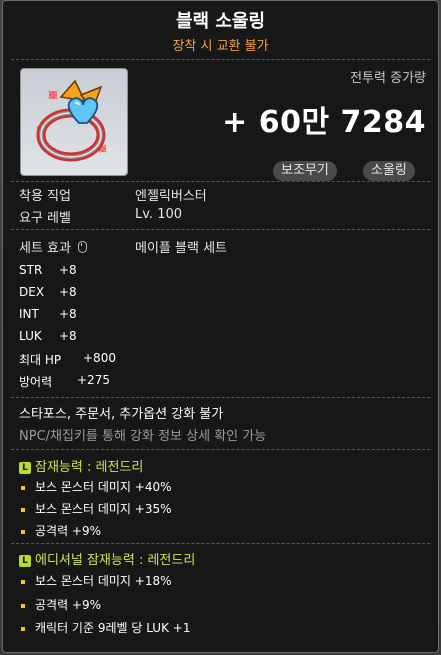 The image size is (441, 655). What do you see at coordinates (30, 336) in the screenshot?
I see `stat-name: LUK` at bounding box center [30, 336].